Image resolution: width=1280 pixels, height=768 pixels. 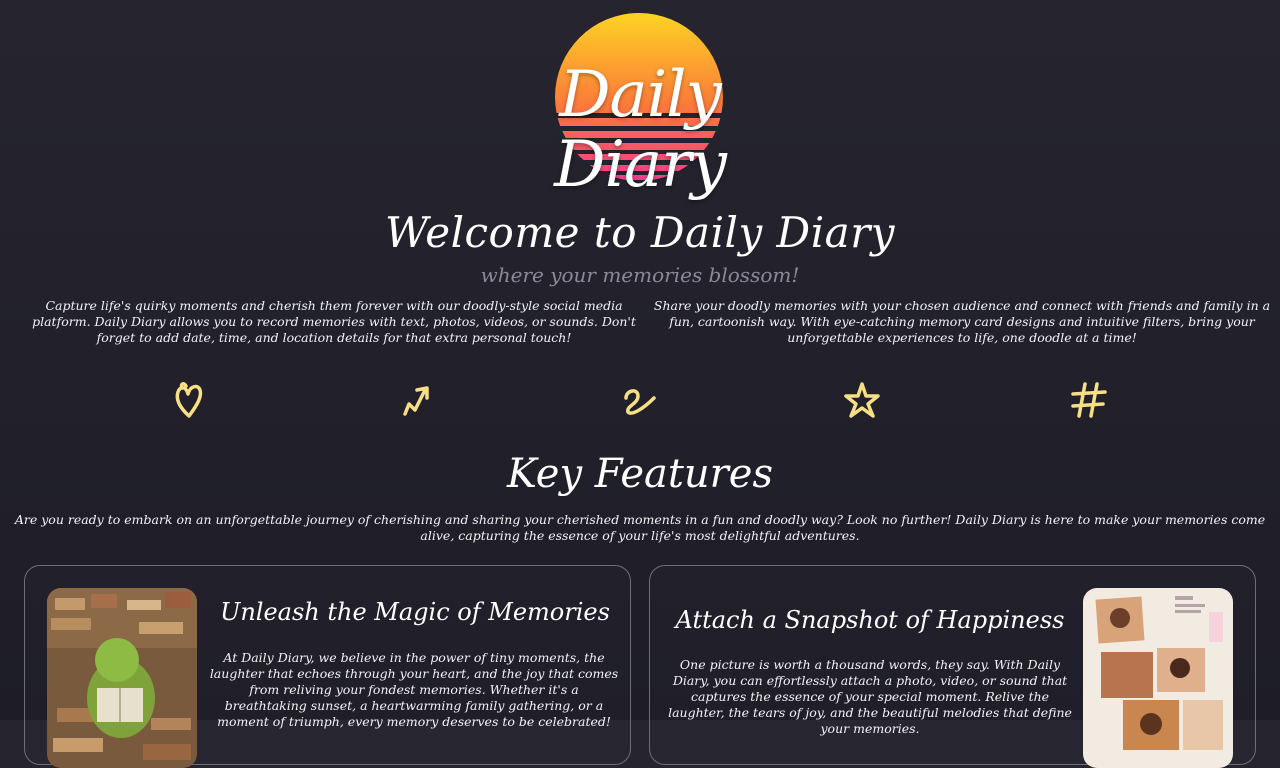 What do you see at coordinates (870, 620) in the screenshot?
I see `feature-card-title: Attach a Snapshot of Happiness` at bounding box center [870, 620].